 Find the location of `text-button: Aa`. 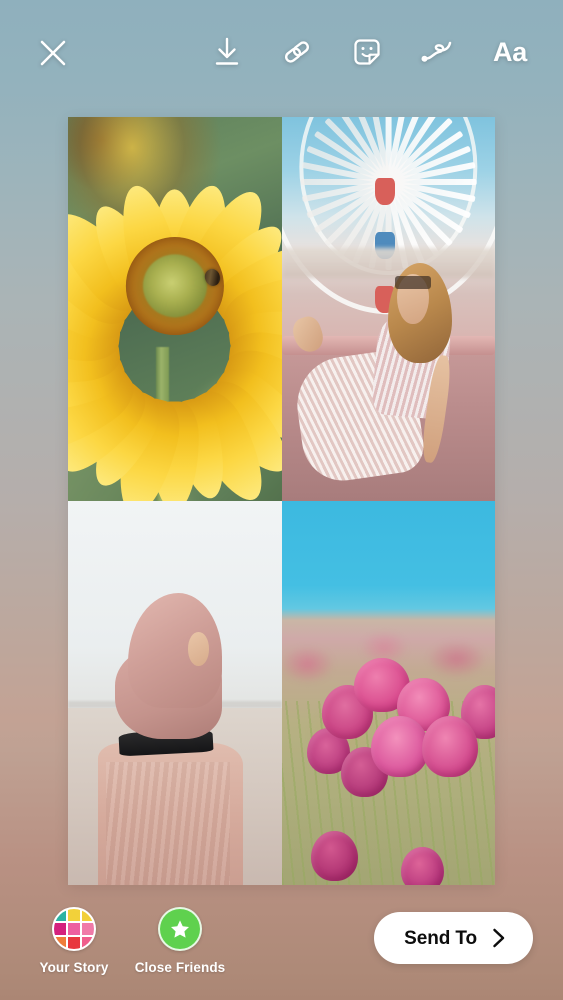

text-button: Aa is located at coordinates (510, 52).